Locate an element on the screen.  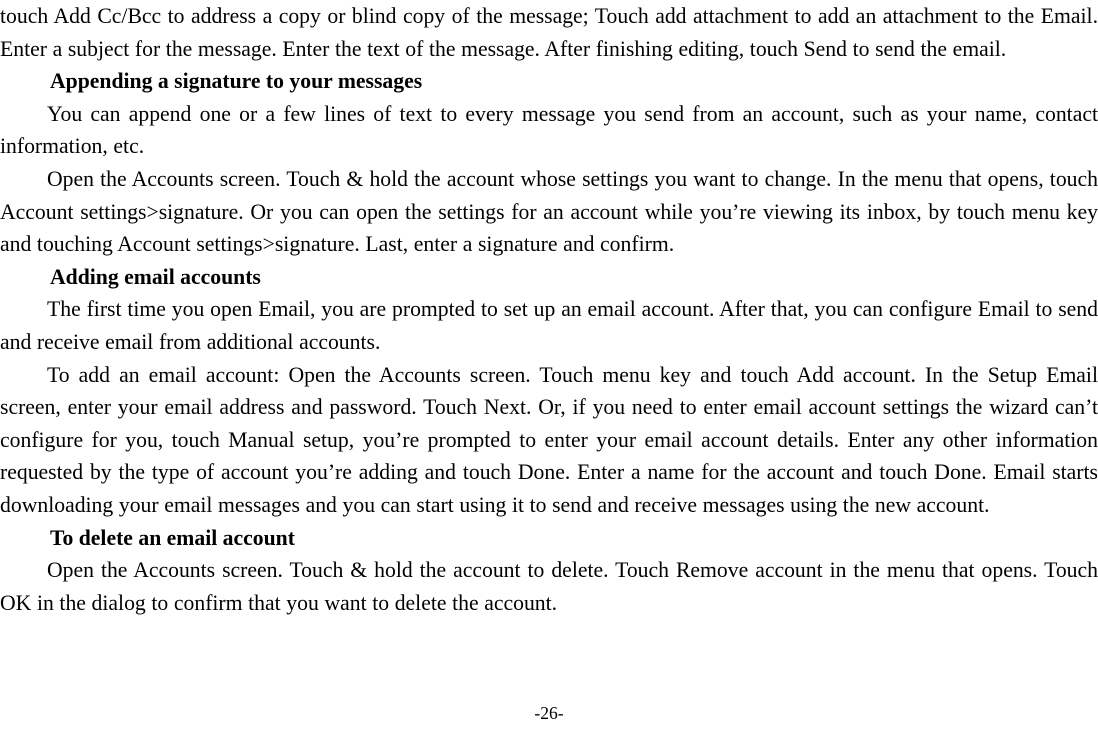
heading-appending-signature: Appending a signature to your messages is located at coordinates (236, 81).